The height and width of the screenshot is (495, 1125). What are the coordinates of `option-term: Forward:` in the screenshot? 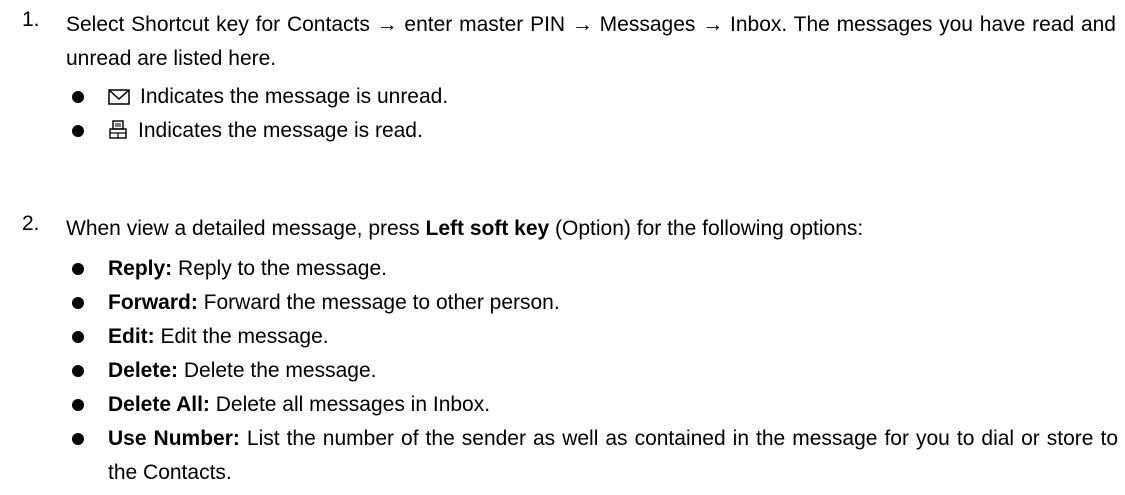 It's located at (153, 302).